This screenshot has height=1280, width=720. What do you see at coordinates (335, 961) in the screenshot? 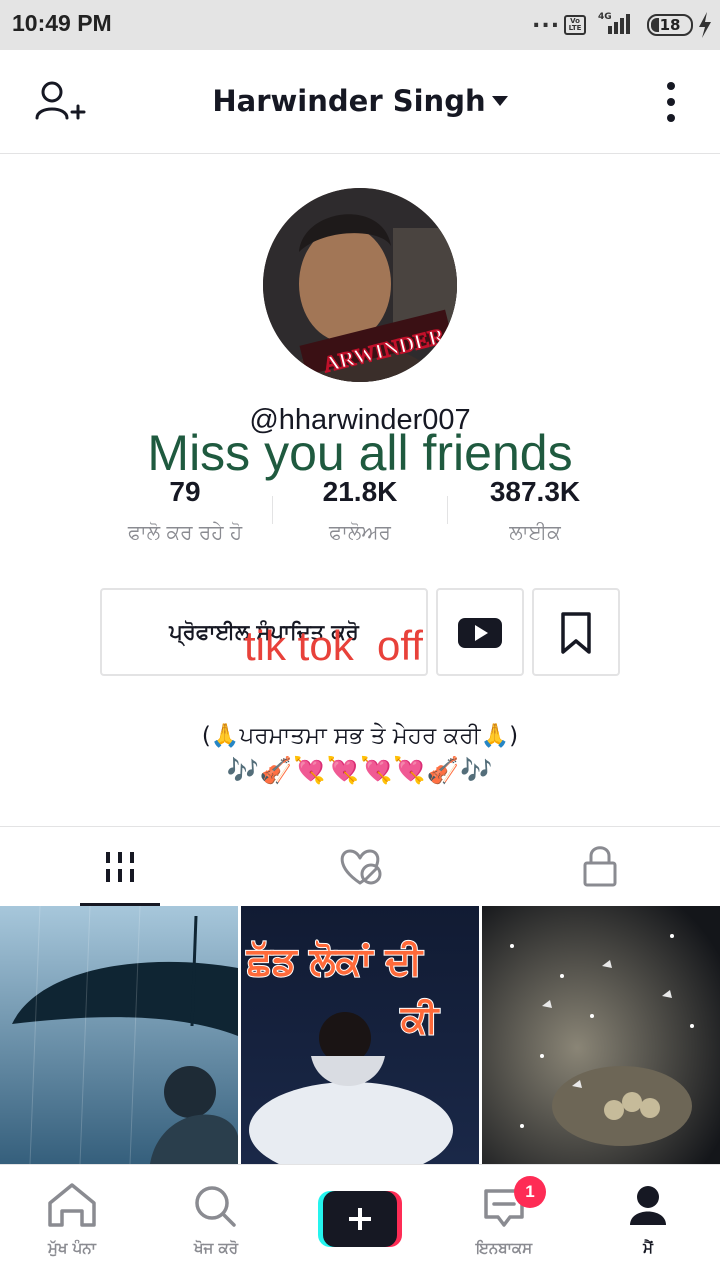
I see `thumbnail-text: ਛੱਡ ਲੋਕਾਂ ਦੀ` at bounding box center [335, 961].